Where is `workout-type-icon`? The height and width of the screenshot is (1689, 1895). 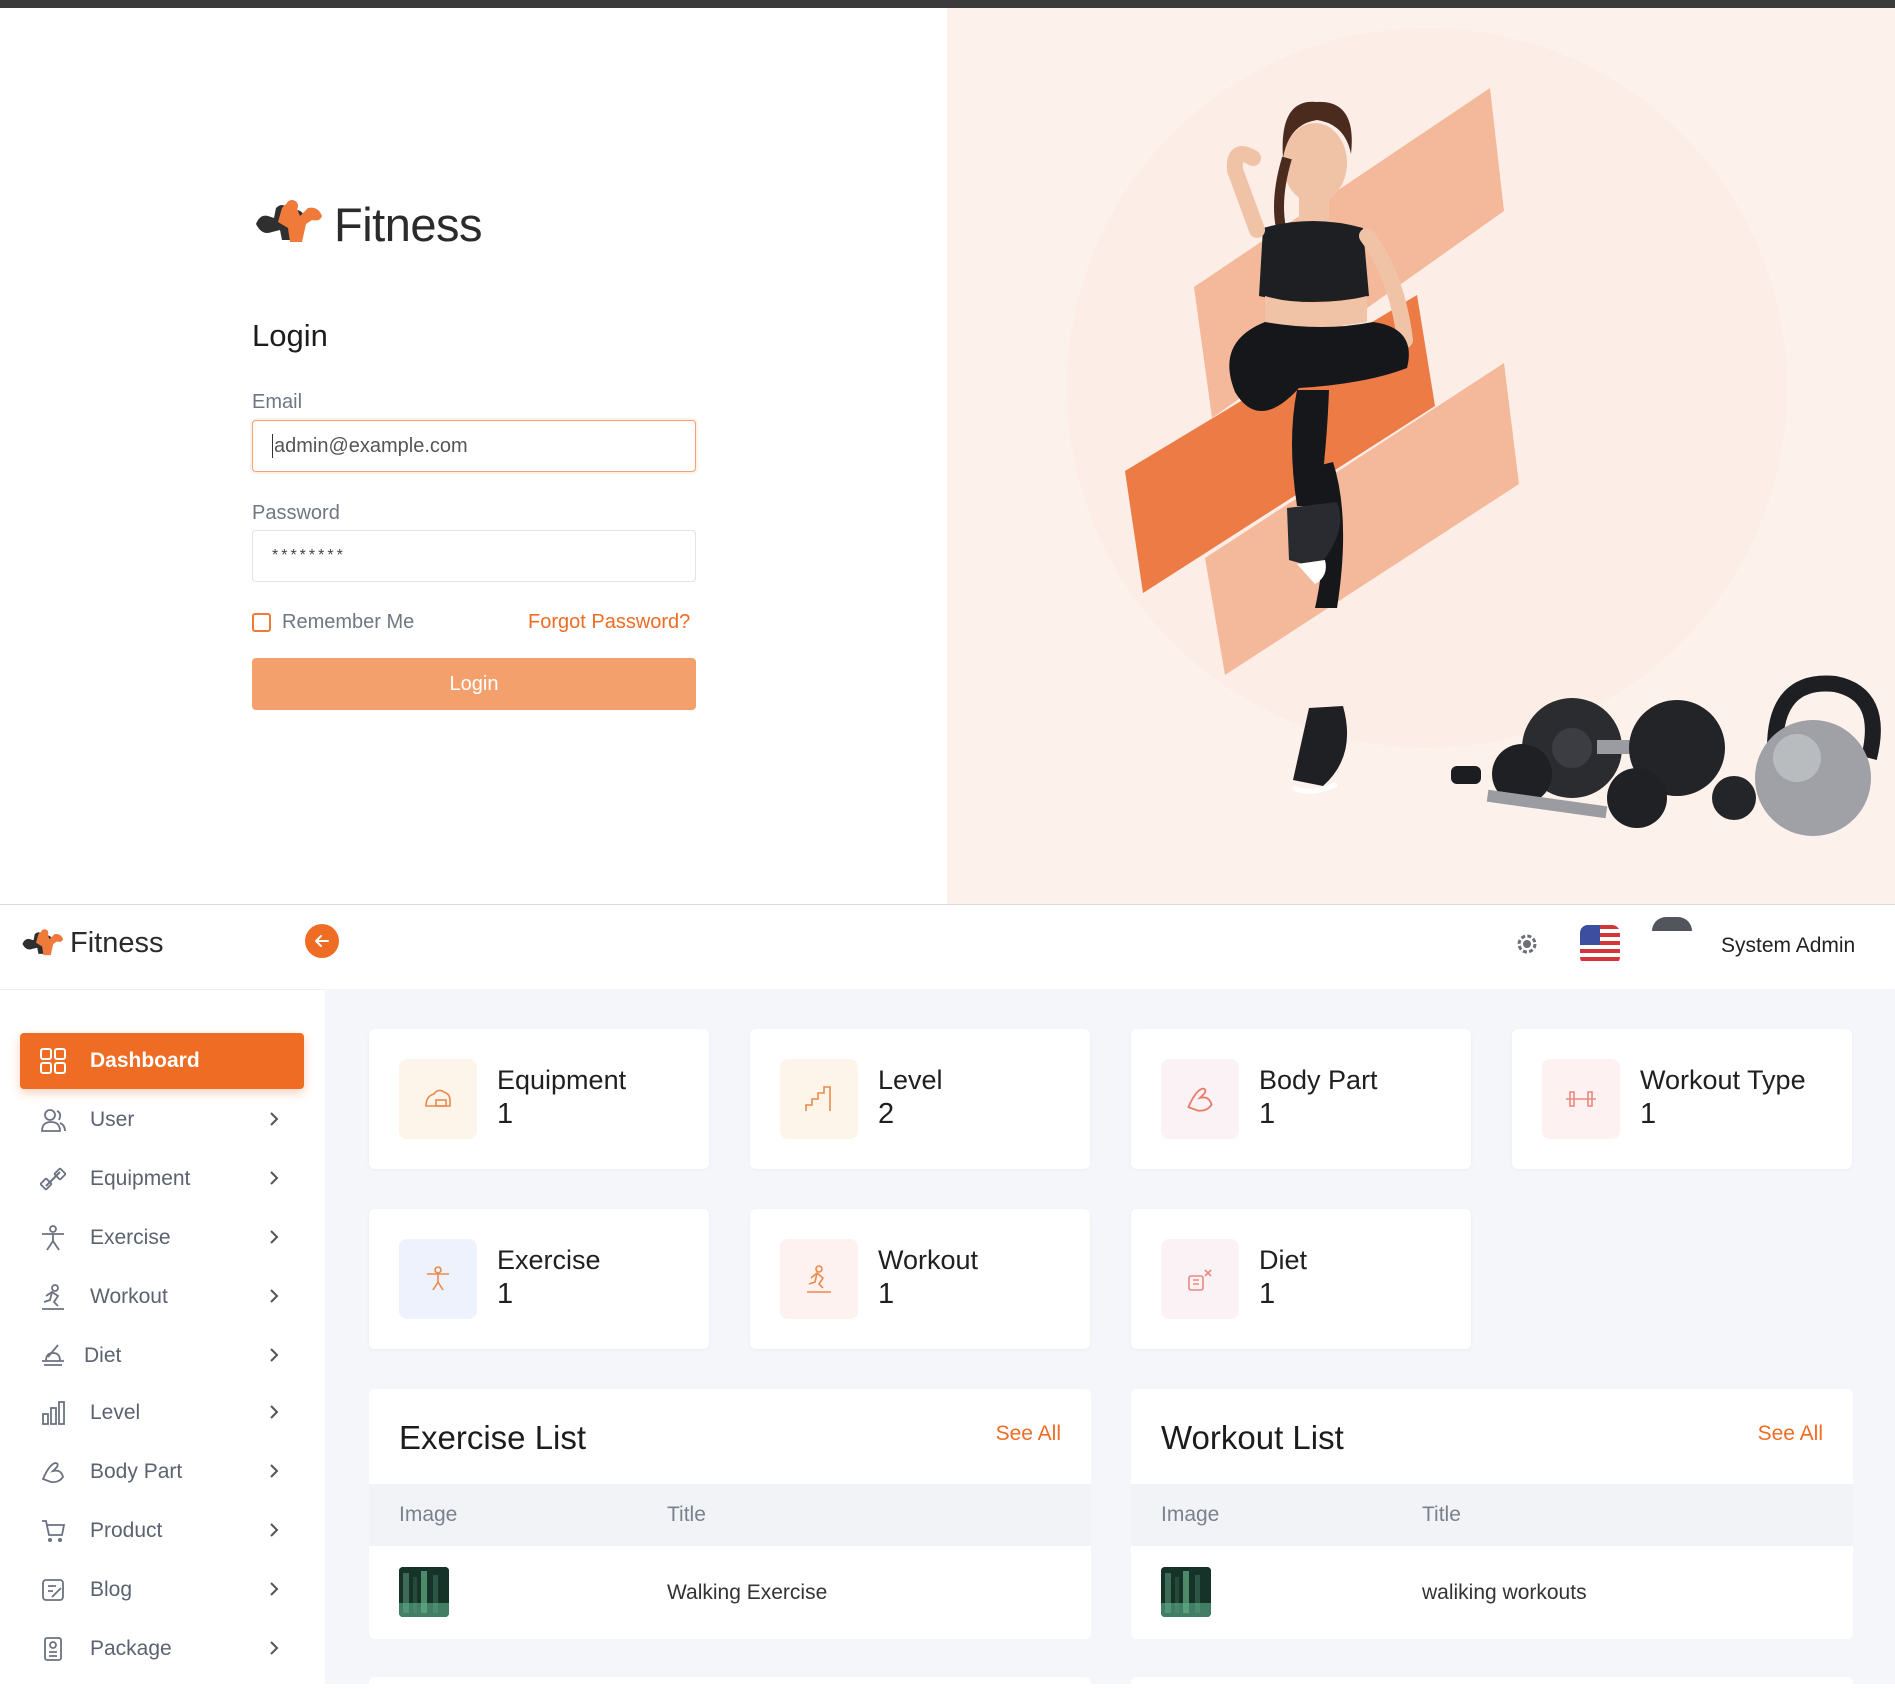 workout-type-icon is located at coordinates (1581, 1099).